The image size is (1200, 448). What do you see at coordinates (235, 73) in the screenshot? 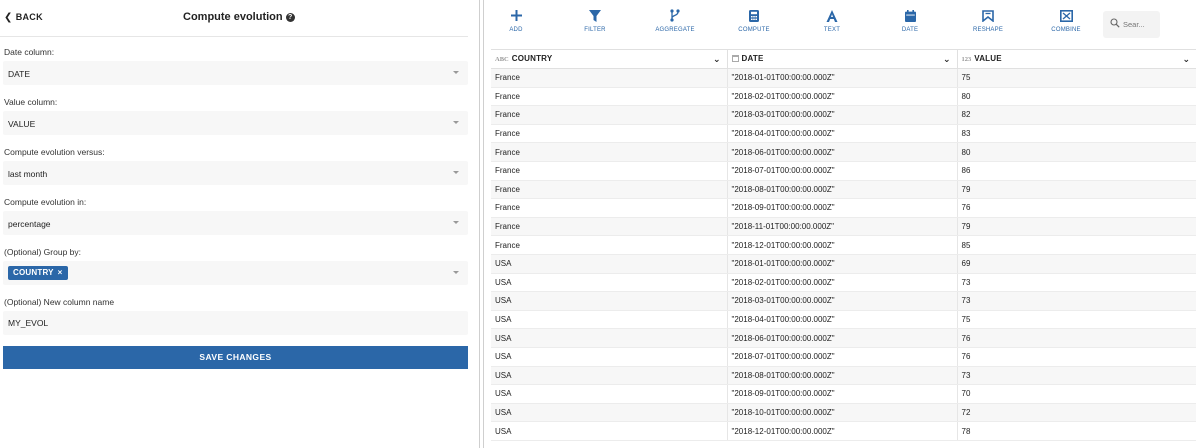
I see `date-column-select: DATE` at bounding box center [235, 73].